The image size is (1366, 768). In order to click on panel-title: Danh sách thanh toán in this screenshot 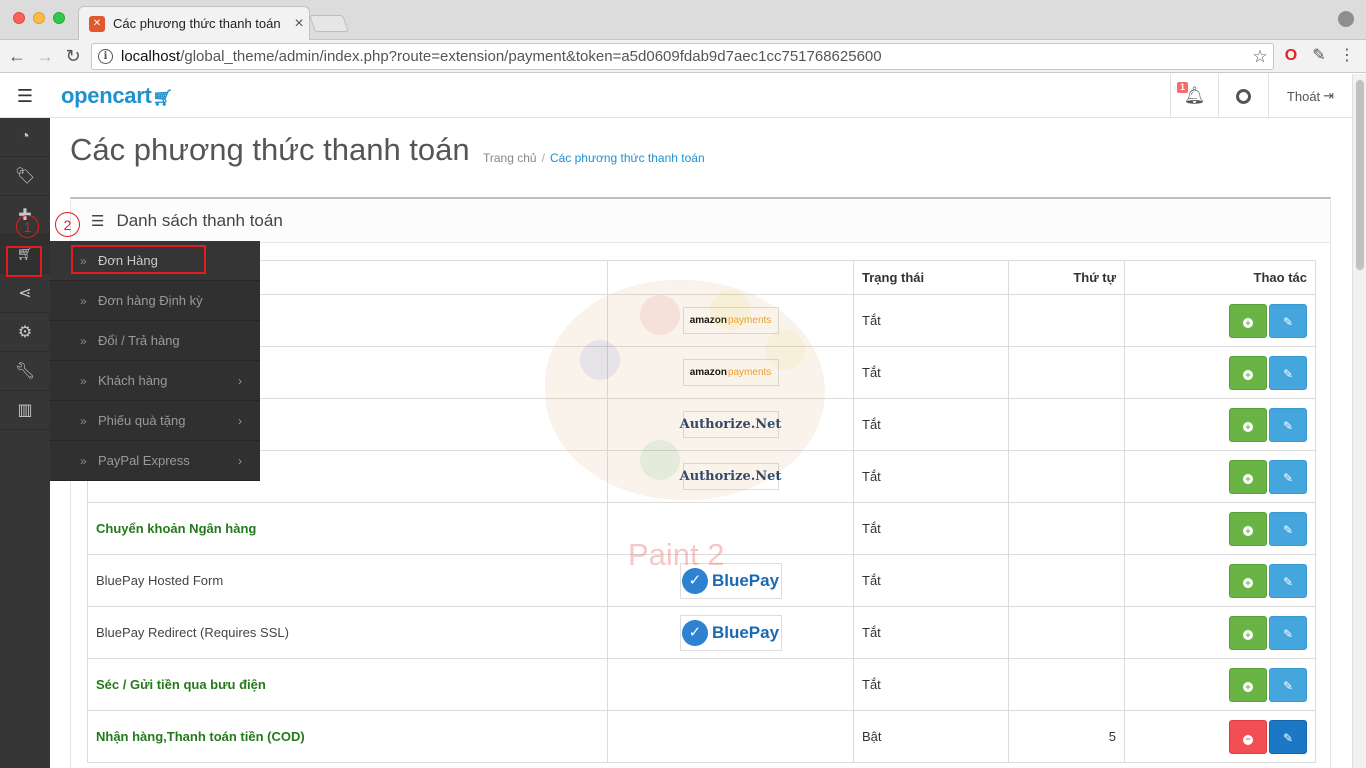, I will do `click(199, 220)`.